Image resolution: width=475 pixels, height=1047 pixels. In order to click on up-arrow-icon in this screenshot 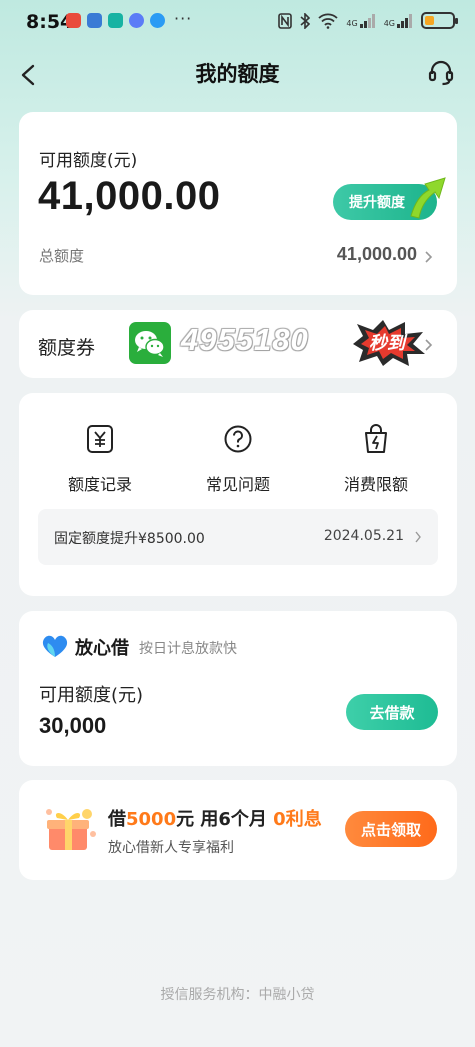, I will do `click(428, 198)`.